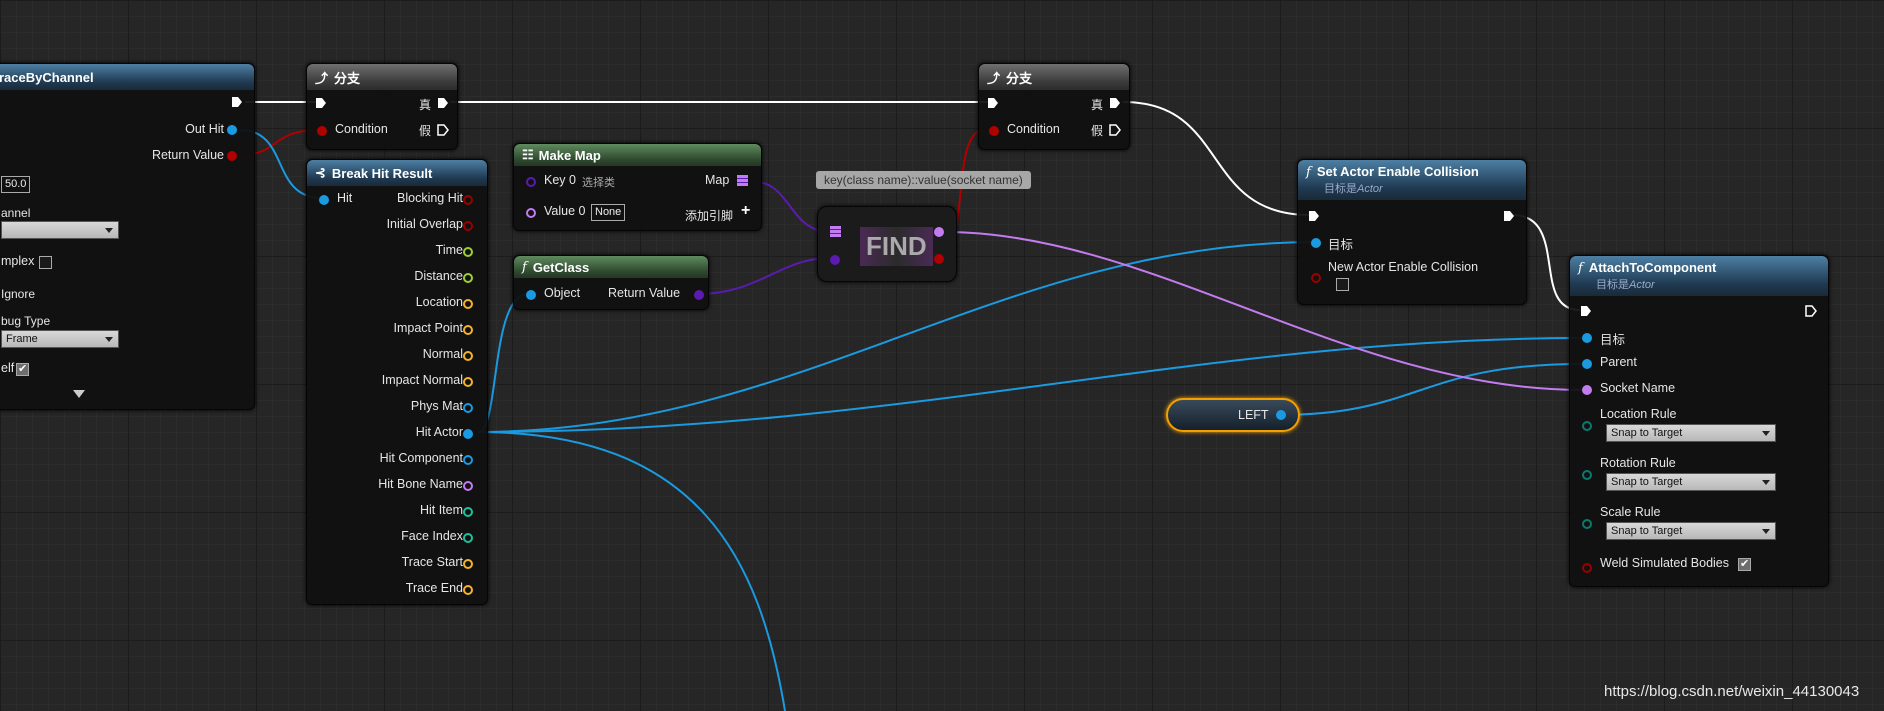 The width and height of the screenshot is (1884, 711). I want to click on debug-type-dropdown: Frame, so click(60, 339).